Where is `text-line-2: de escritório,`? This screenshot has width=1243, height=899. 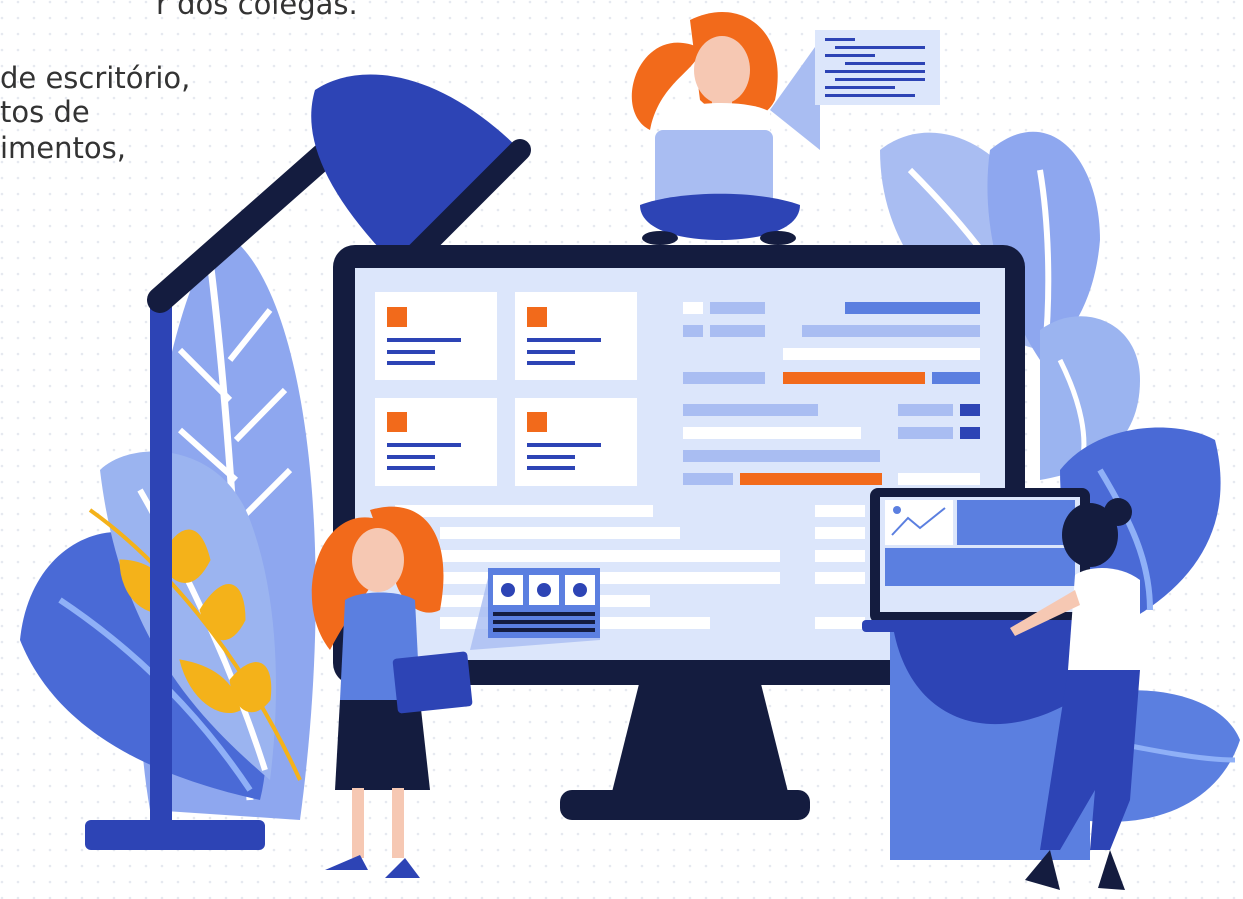
text-line-2: de escritório, is located at coordinates (95, 78).